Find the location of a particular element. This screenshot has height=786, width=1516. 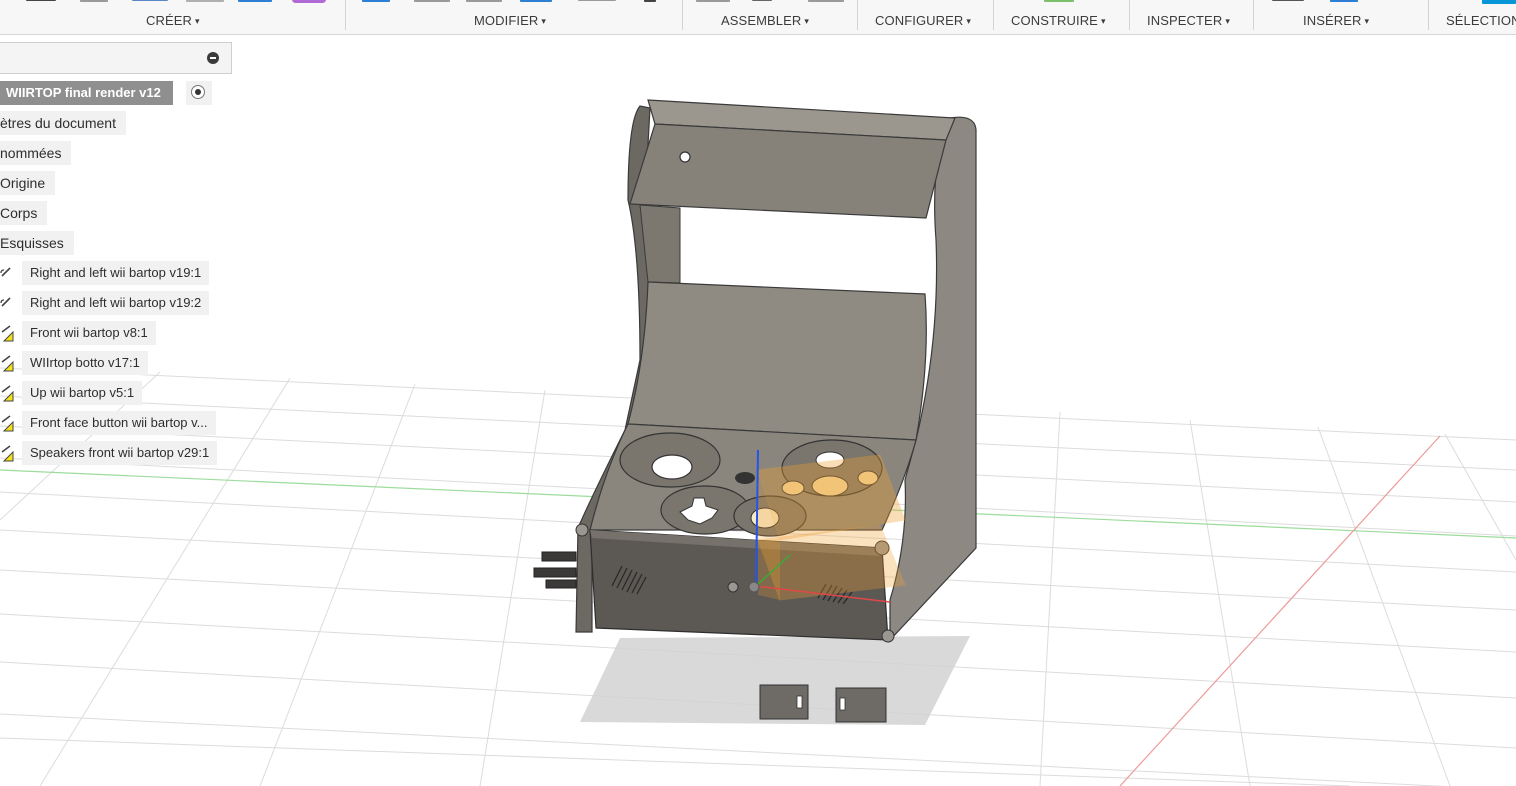

sketch-label: Speakers front wii bartop v29:1 is located at coordinates (120, 453).